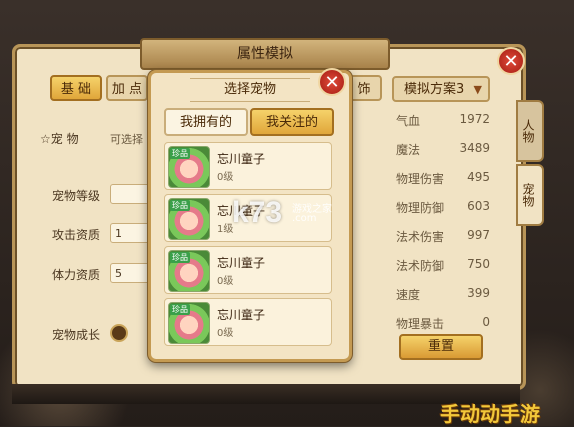  What do you see at coordinates (206, 122) in the screenshot?
I see `tab-owned: 我拥有的` at bounding box center [206, 122].